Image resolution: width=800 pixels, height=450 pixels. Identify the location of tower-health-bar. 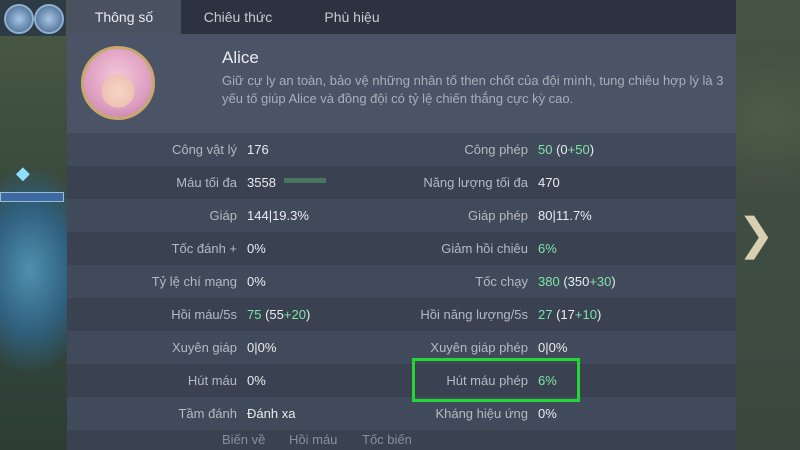
(32, 197).